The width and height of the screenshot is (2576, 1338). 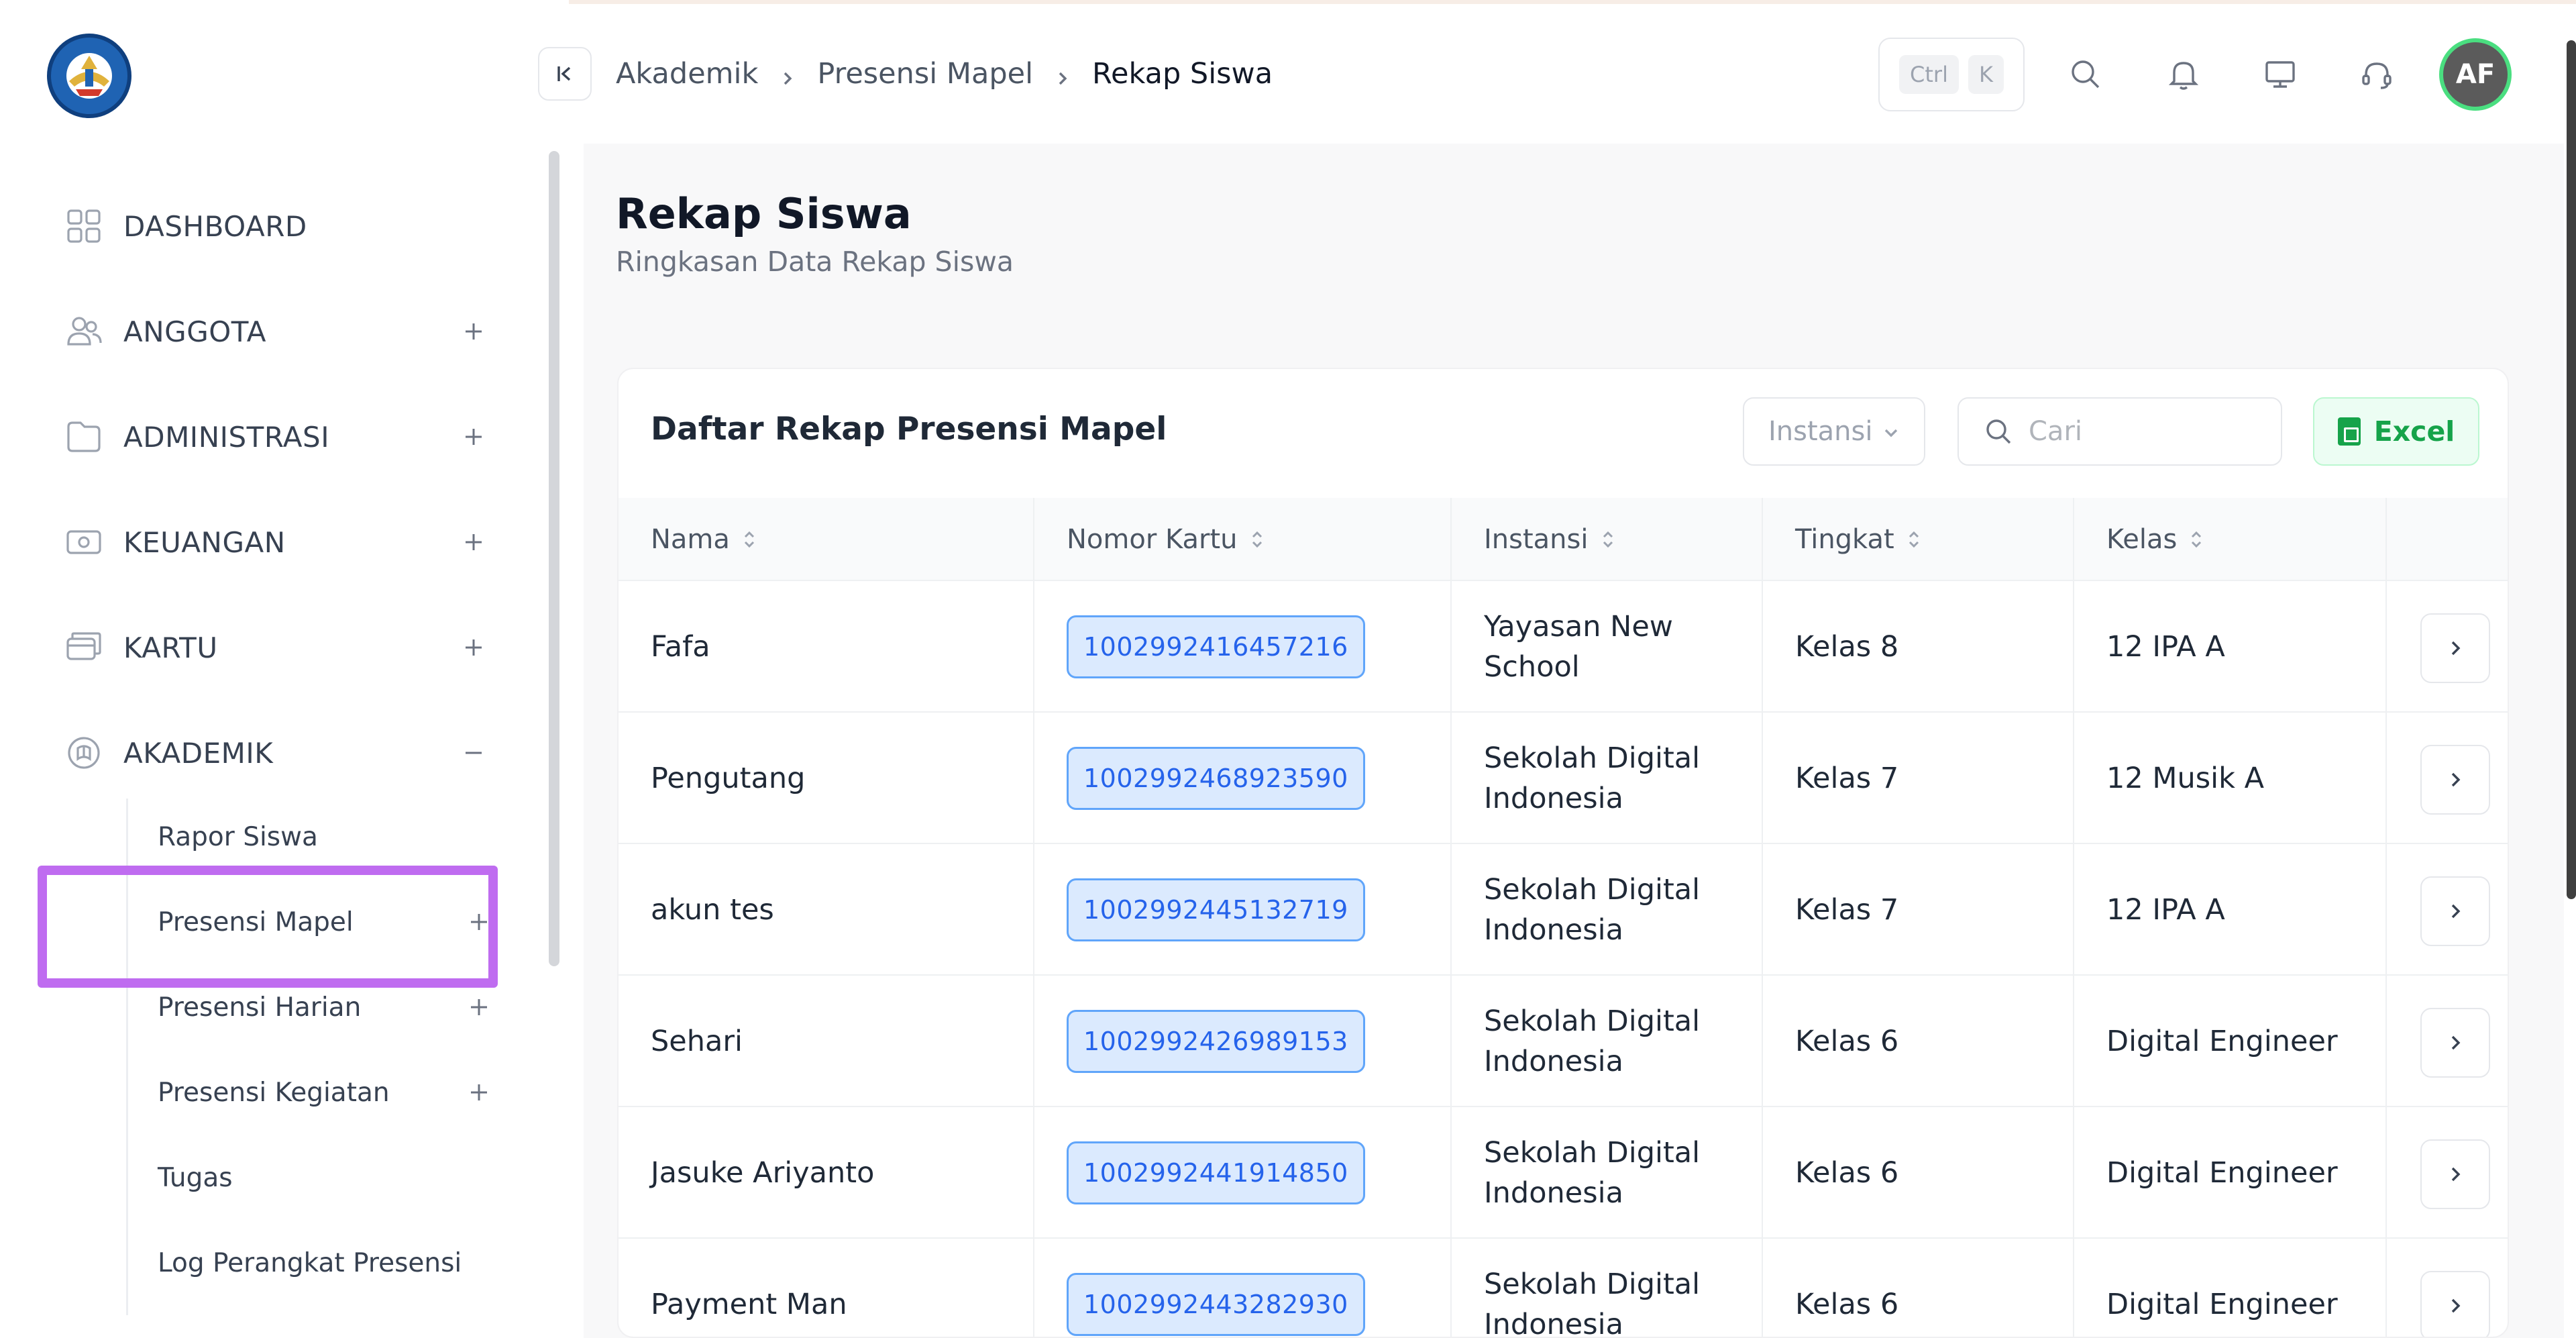 What do you see at coordinates (260, 1007) in the screenshot?
I see `sidebar-subitem-label: Presensi Harian` at bounding box center [260, 1007].